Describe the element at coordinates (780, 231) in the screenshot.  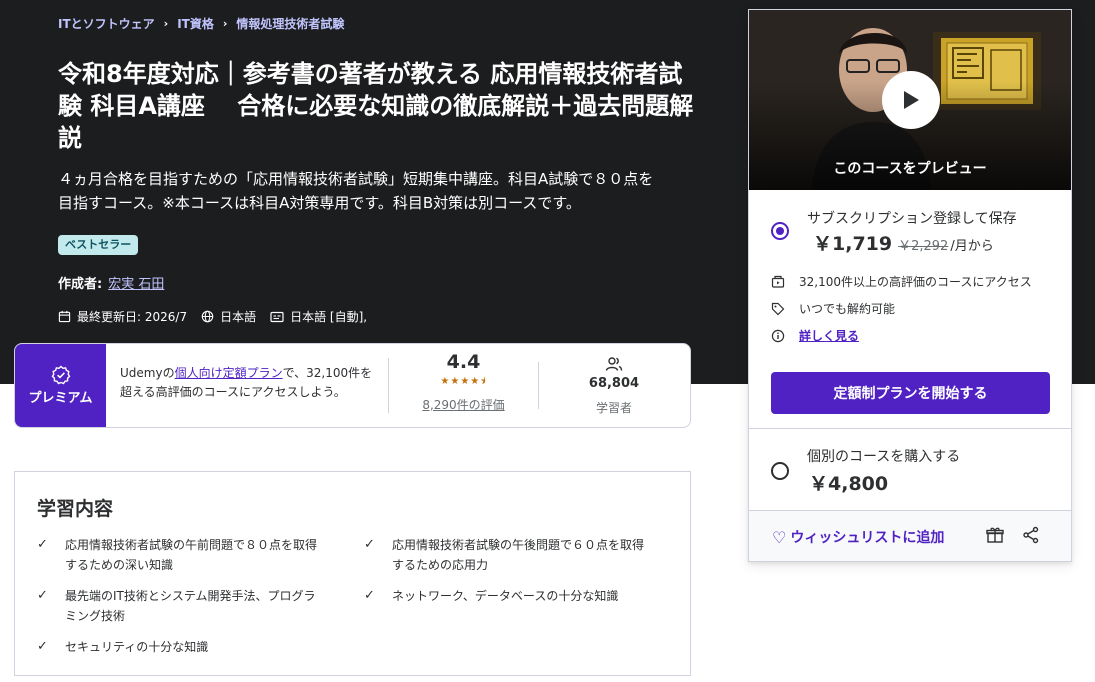
I see `subscription-radio` at that location.